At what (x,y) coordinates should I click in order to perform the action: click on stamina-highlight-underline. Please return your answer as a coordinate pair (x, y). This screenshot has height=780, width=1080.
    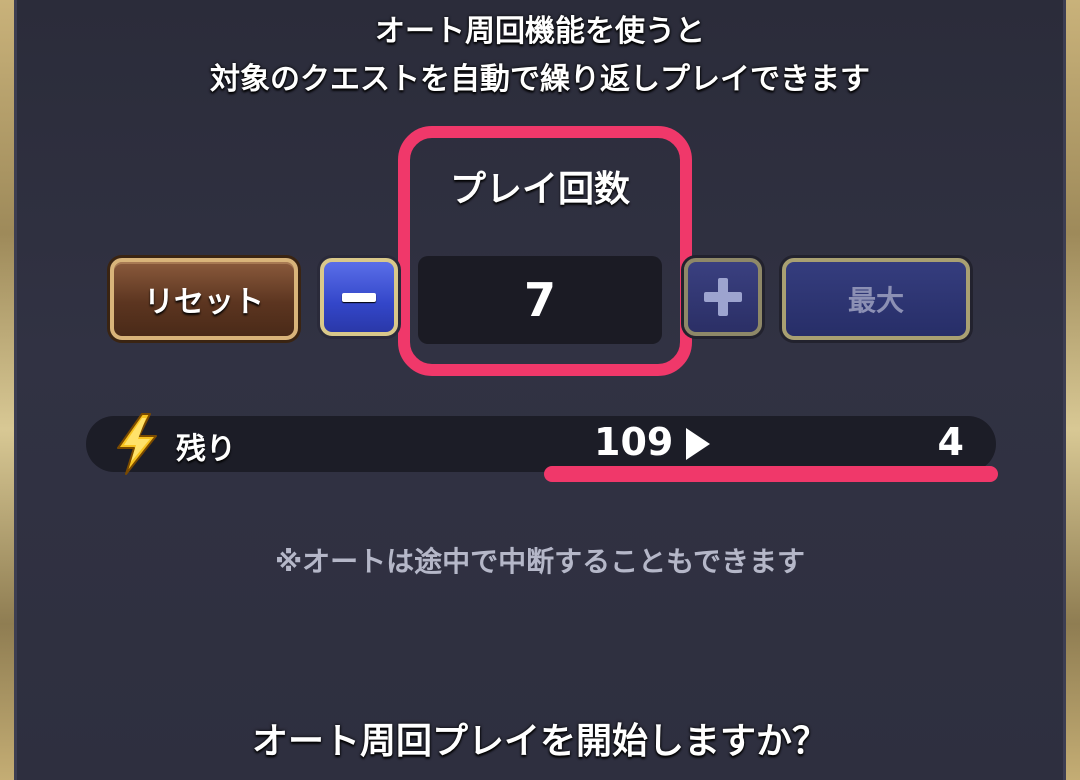
    Looking at the image, I should click on (771, 474).